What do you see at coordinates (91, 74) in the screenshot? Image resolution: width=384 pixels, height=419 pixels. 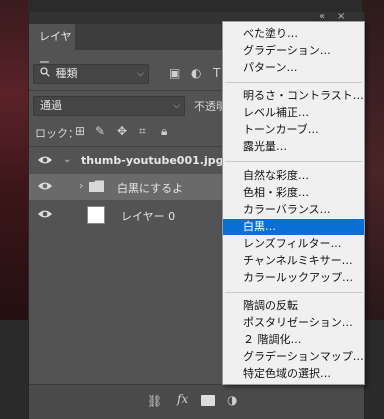 I see `filter-kind-select: 種類 ⌵` at bounding box center [91, 74].